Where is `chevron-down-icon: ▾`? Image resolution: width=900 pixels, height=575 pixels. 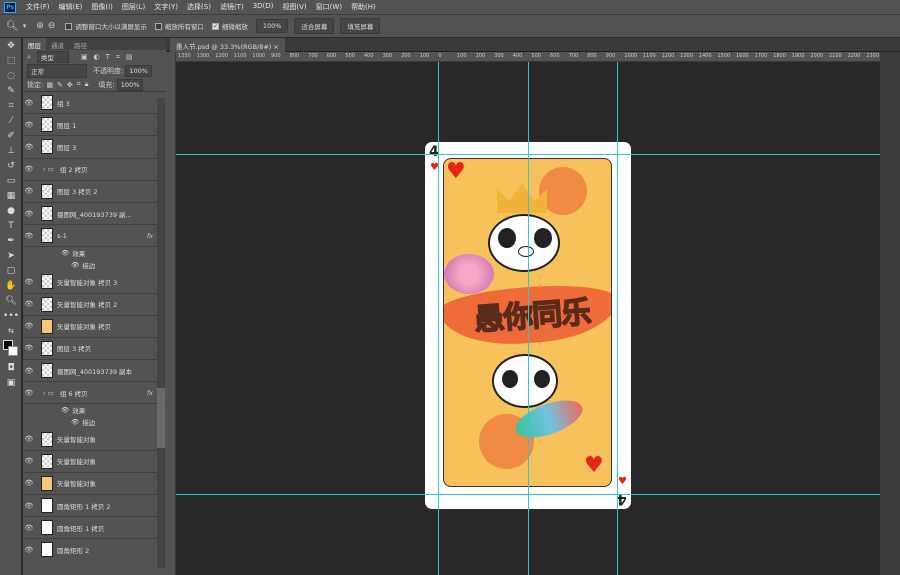 chevron-down-icon: ▾ is located at coordinates (25, 26).